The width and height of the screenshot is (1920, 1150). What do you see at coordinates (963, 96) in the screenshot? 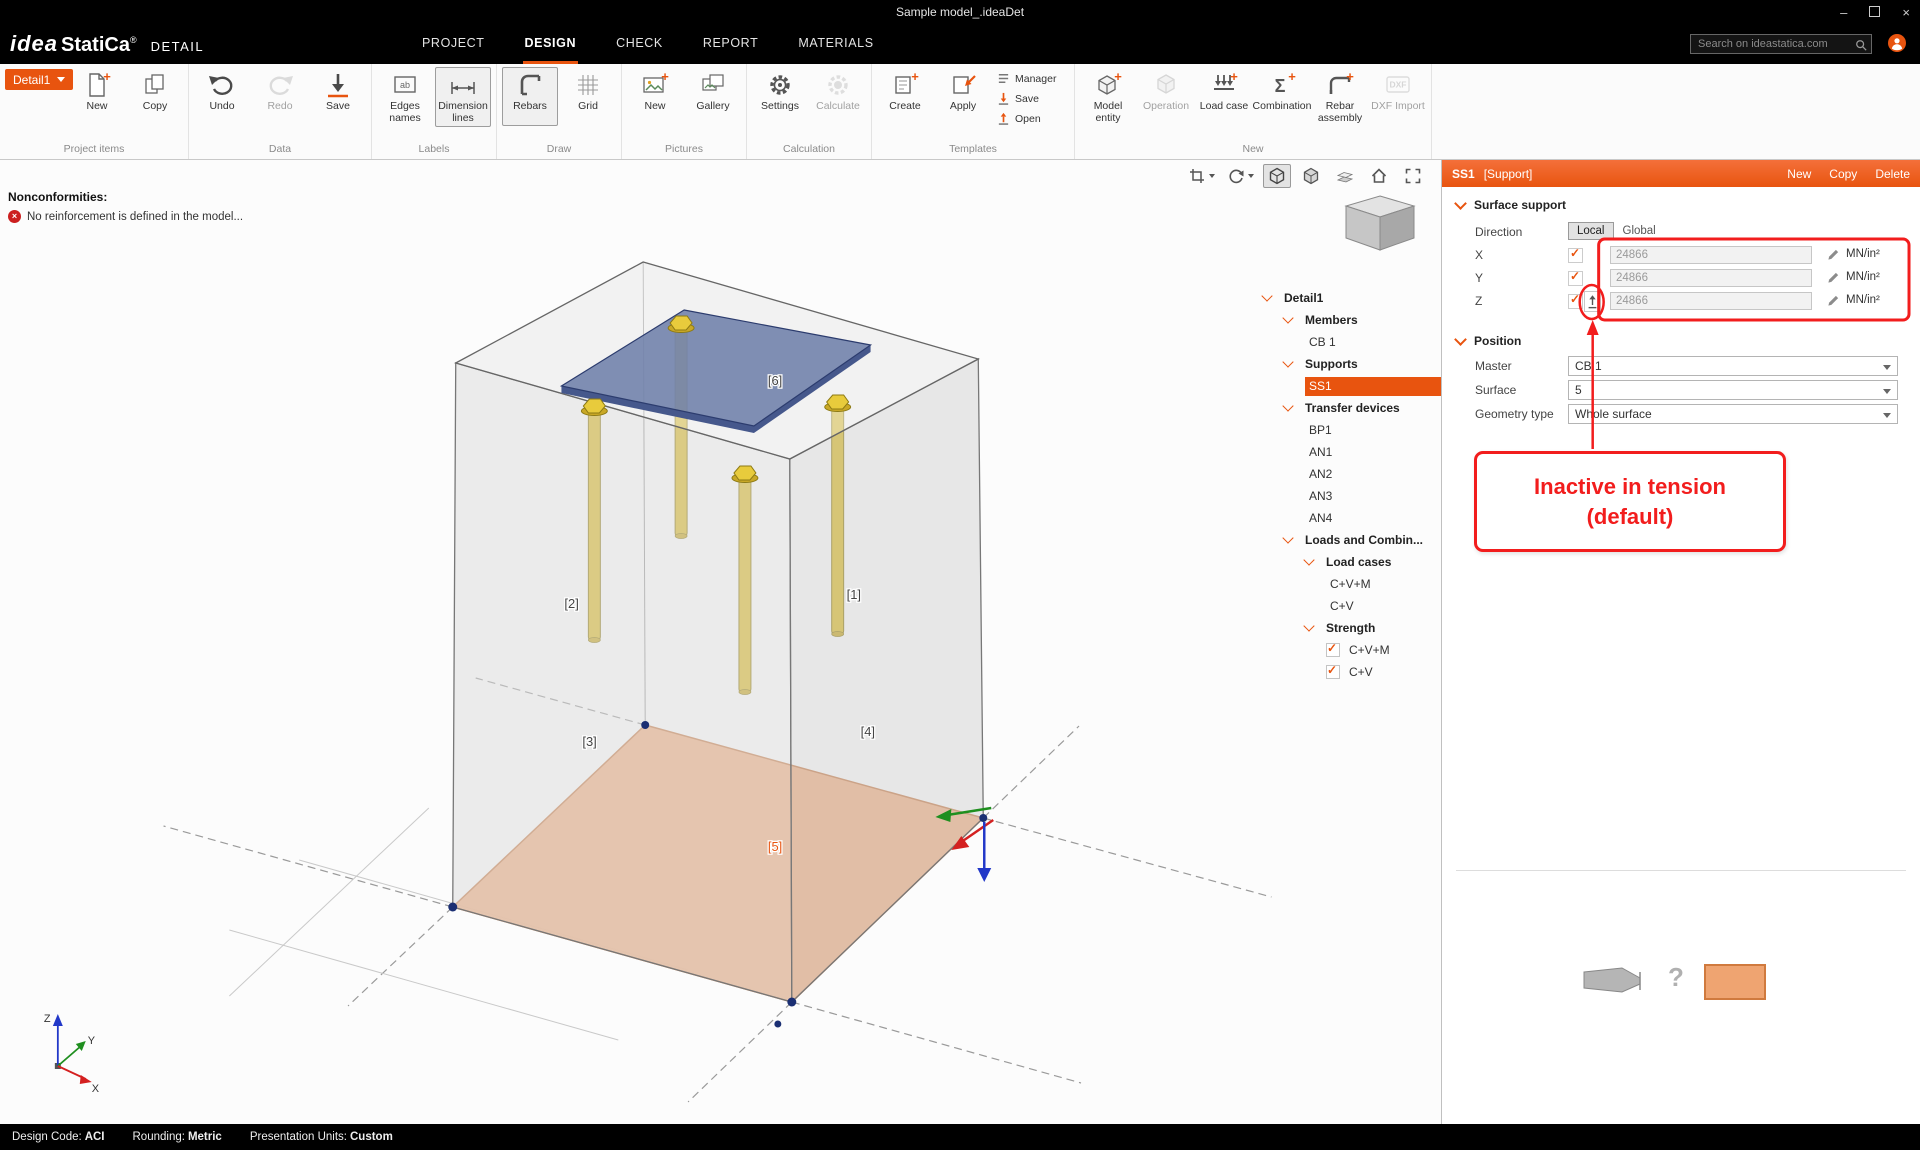
I see `ribbon-templates-apply: Apply` at bounding box center [963, 96].